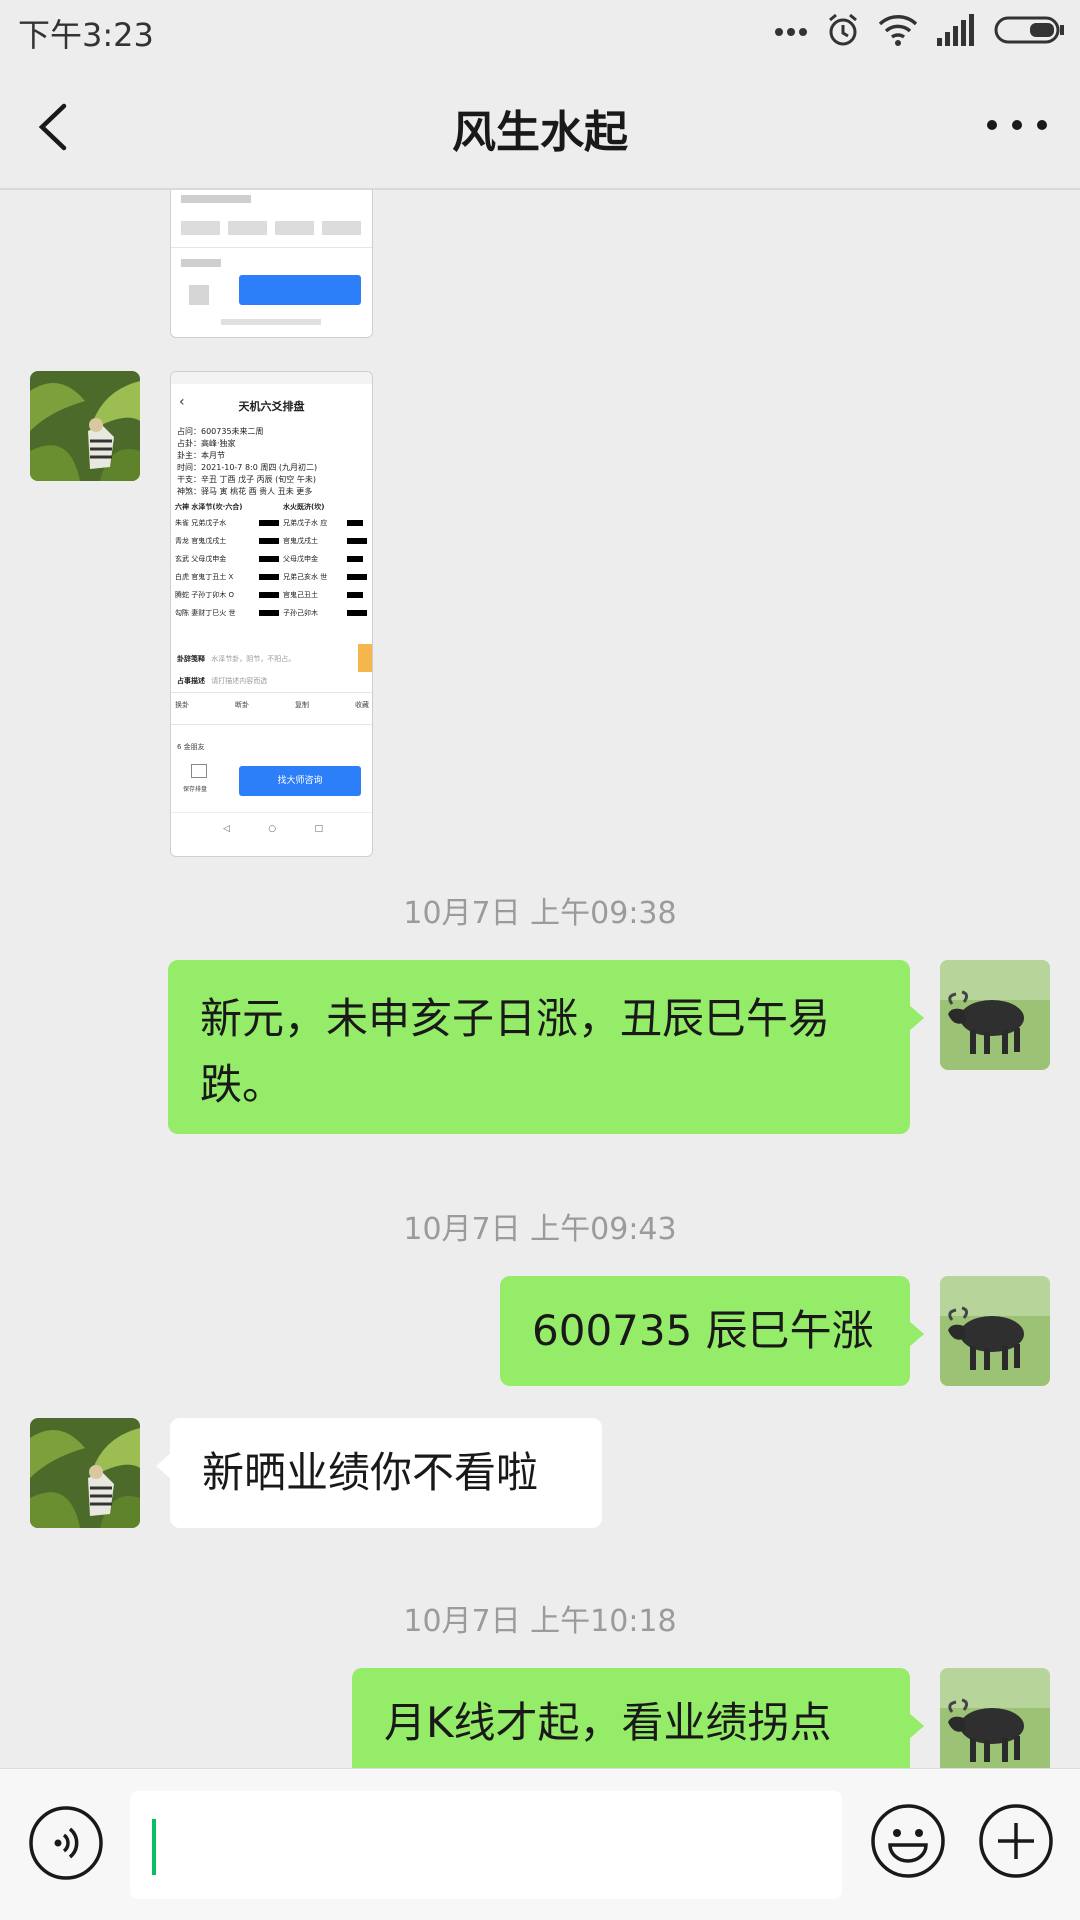 This screenshot has width=1080, height=1920. Describe the element at coordinates (271, 322) in the screenshot. I see `nav-bar-blur` at that location.